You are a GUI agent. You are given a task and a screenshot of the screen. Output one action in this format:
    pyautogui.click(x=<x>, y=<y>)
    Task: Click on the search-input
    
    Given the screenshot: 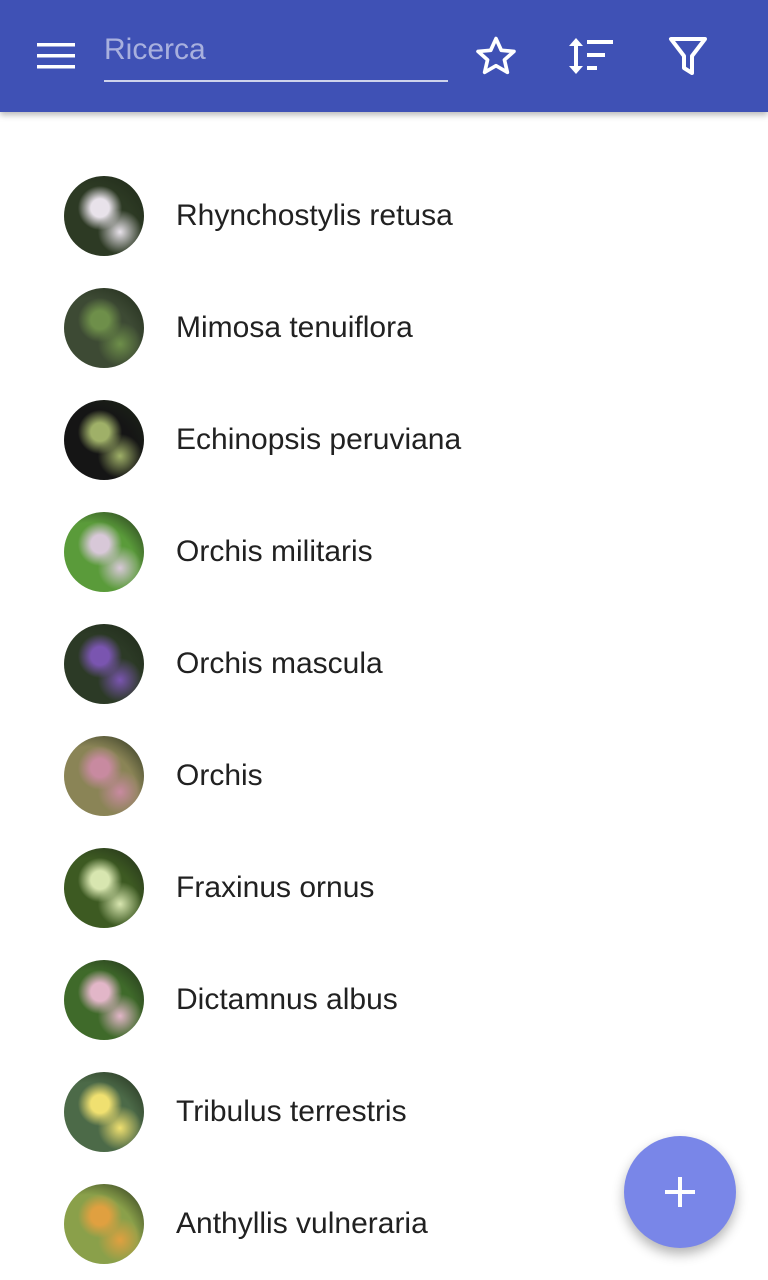 What is the action you would take?
    pyautogui.click(x=276, y=50)
    